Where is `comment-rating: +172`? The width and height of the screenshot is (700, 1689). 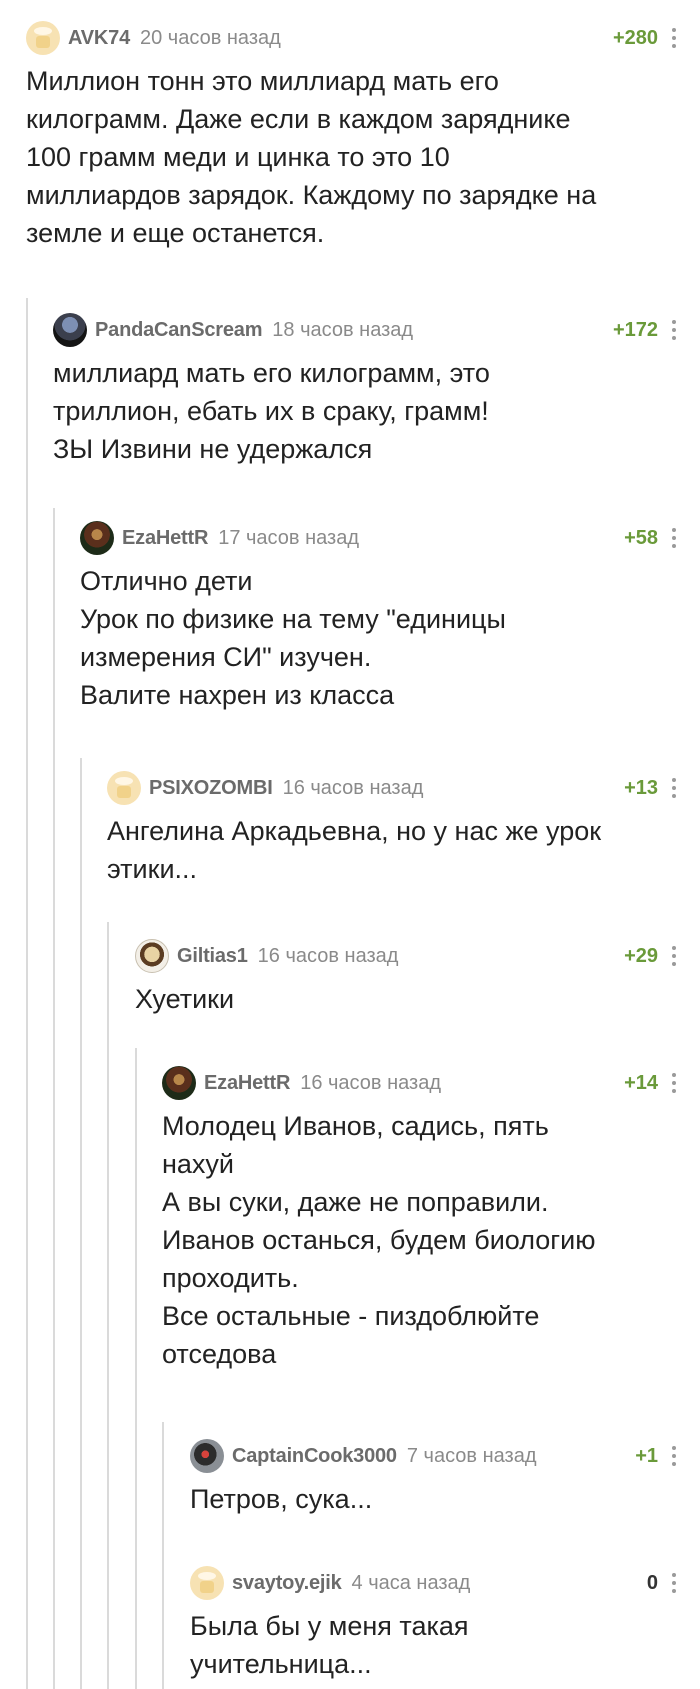 comment-rating: +172 is located at coordinates (635, 329).